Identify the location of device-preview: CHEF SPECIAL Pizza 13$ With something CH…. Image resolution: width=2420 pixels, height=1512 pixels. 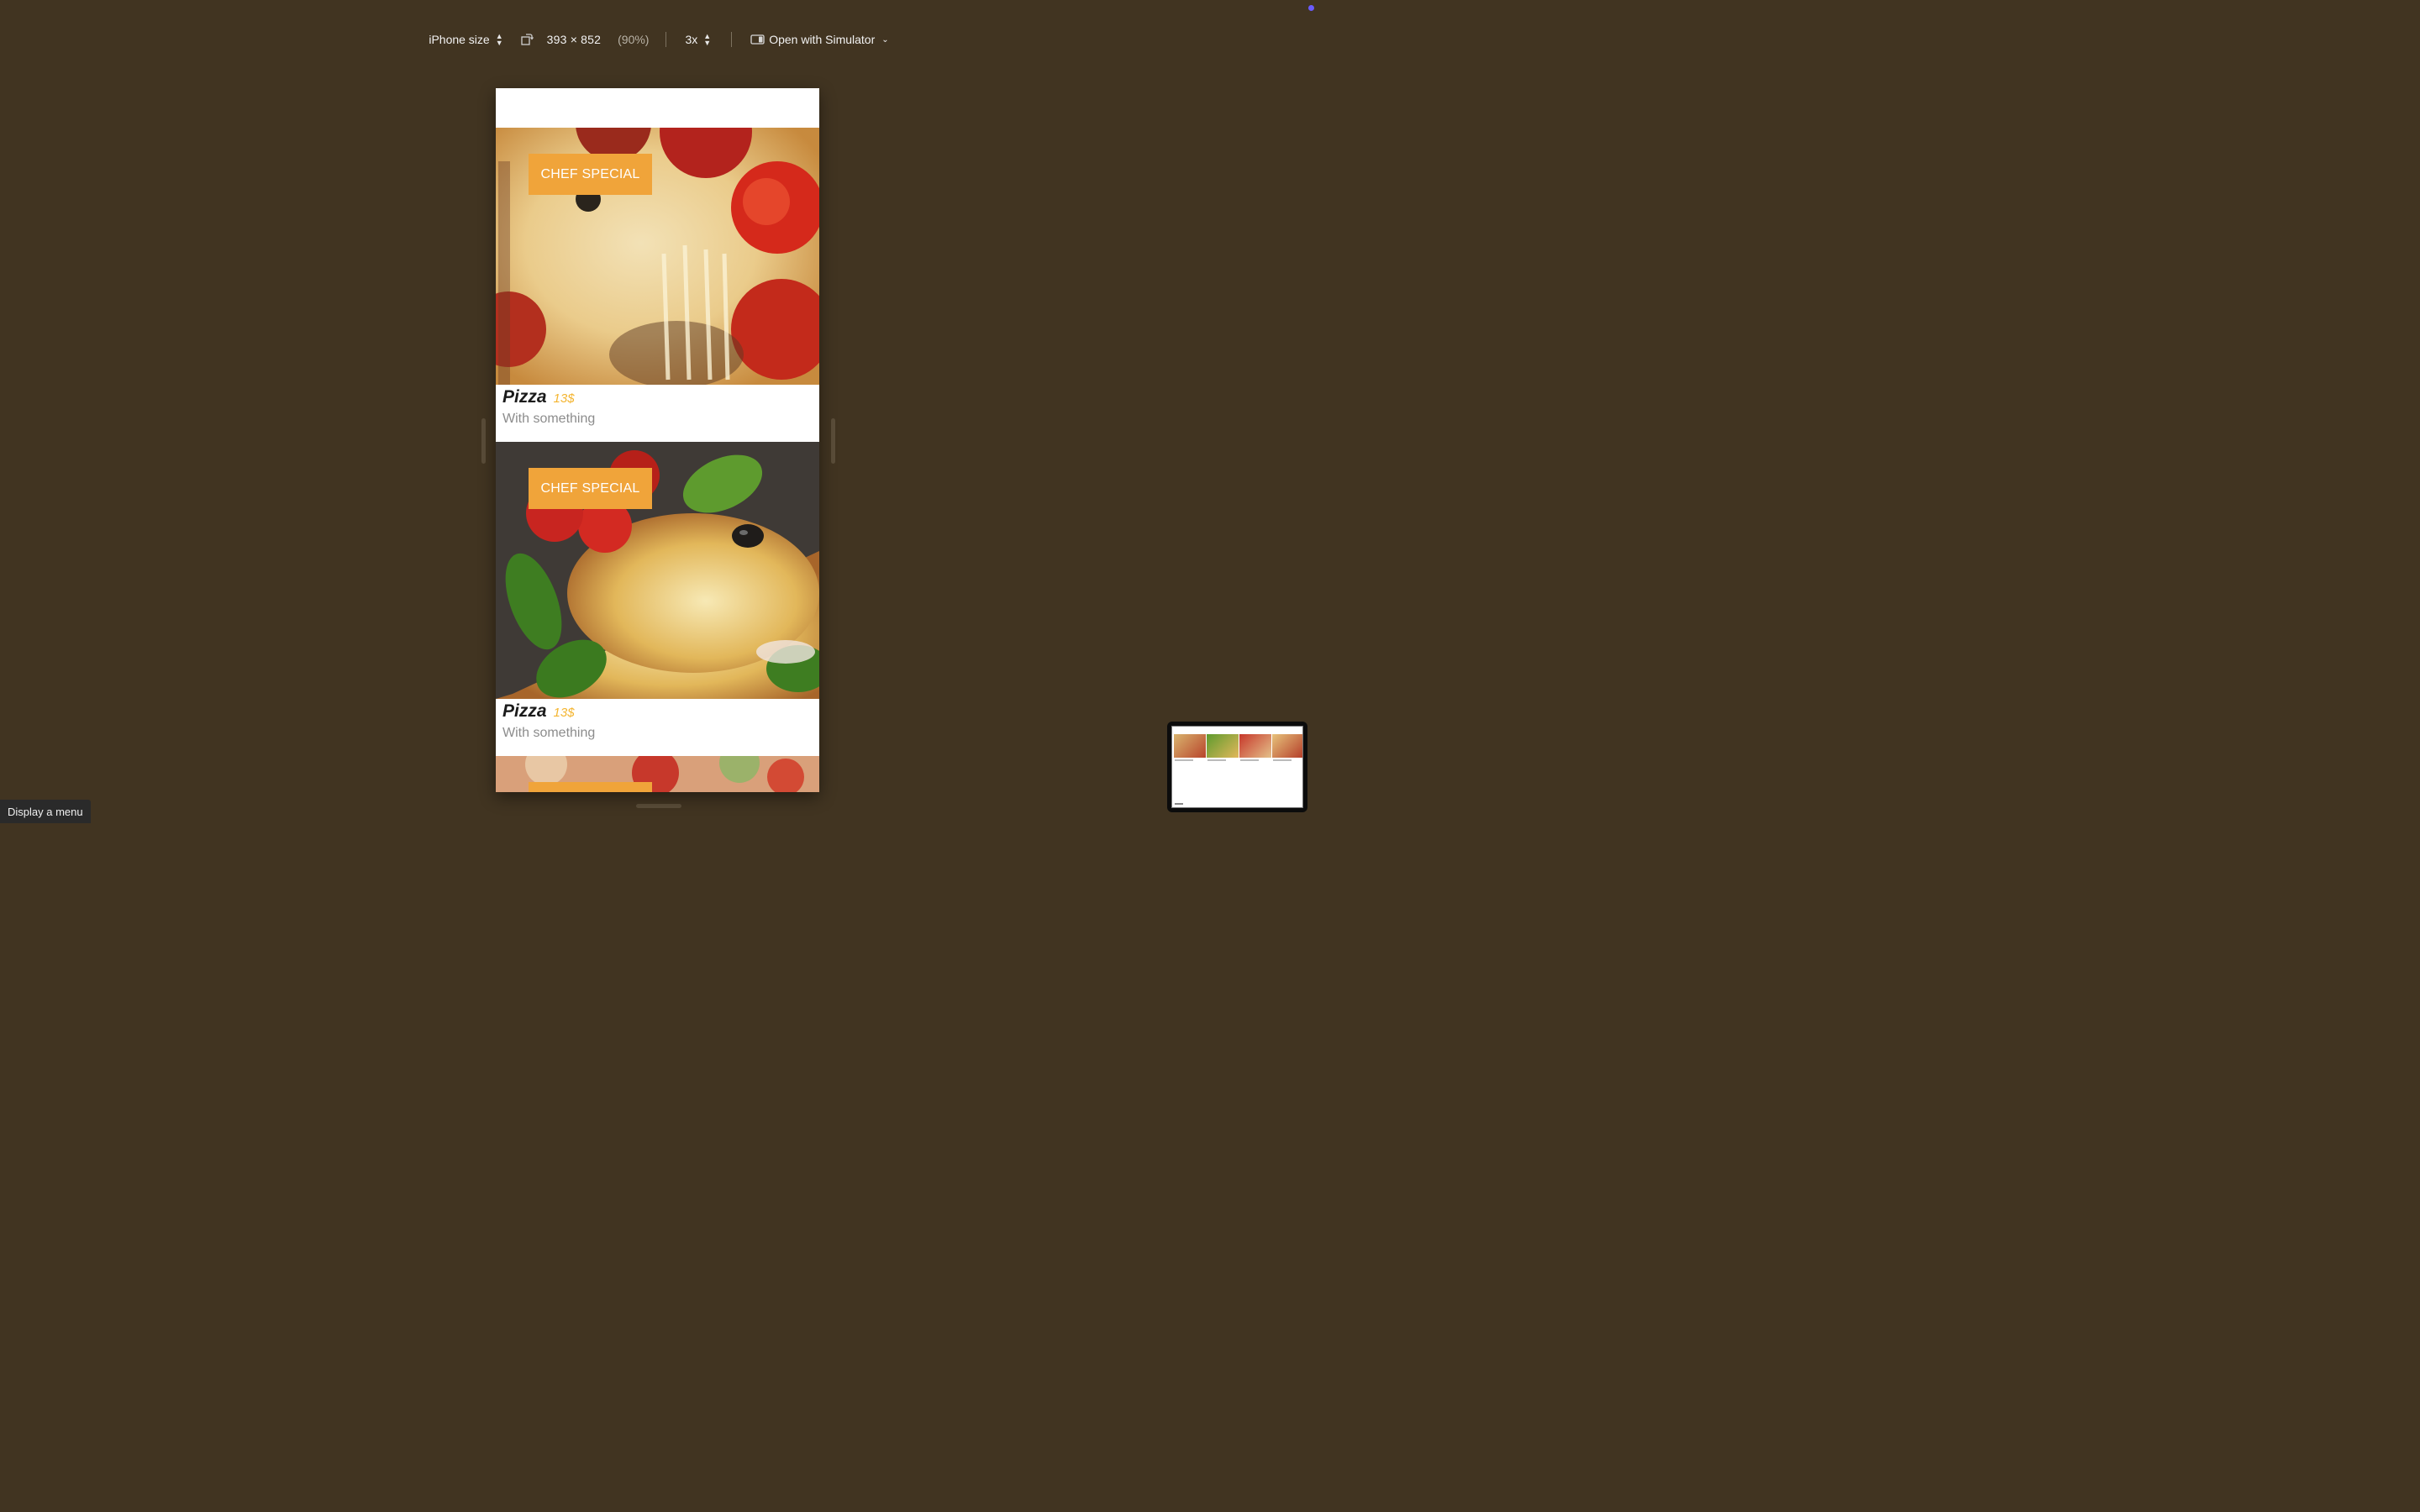
(658, 440).